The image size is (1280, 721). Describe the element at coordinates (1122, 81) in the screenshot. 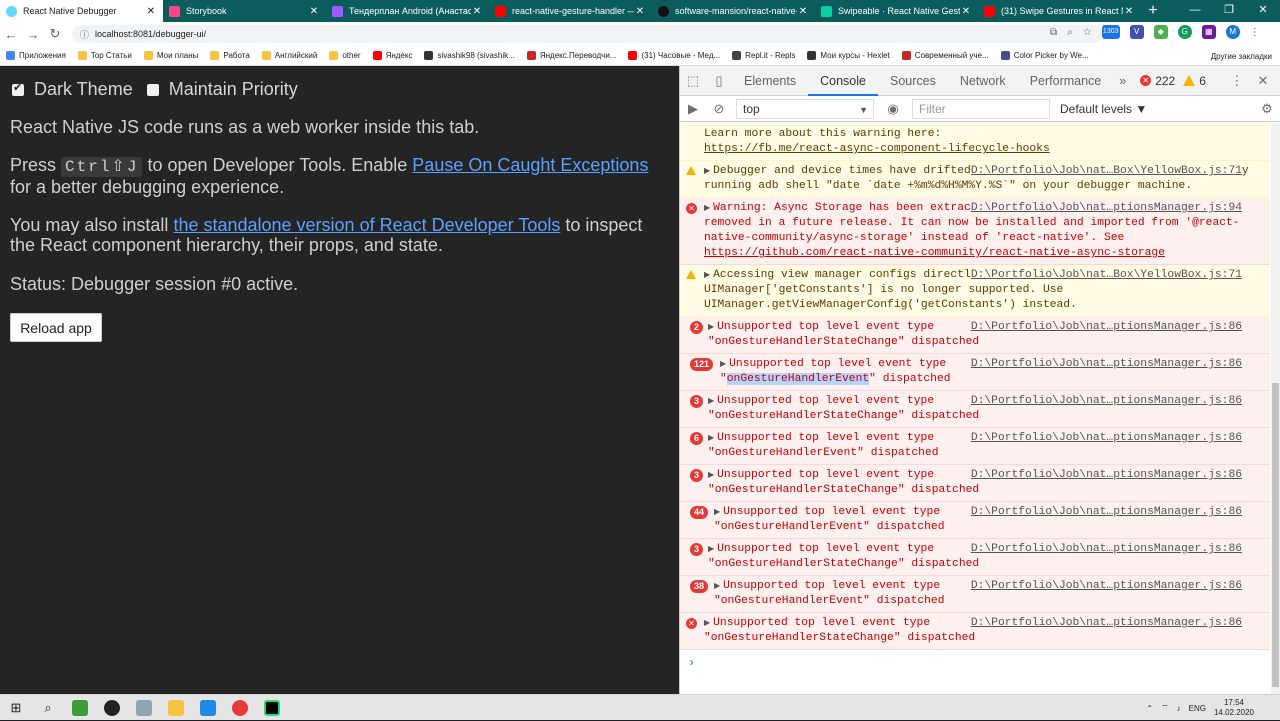

I see `more-tabs-icon: »` at that location.